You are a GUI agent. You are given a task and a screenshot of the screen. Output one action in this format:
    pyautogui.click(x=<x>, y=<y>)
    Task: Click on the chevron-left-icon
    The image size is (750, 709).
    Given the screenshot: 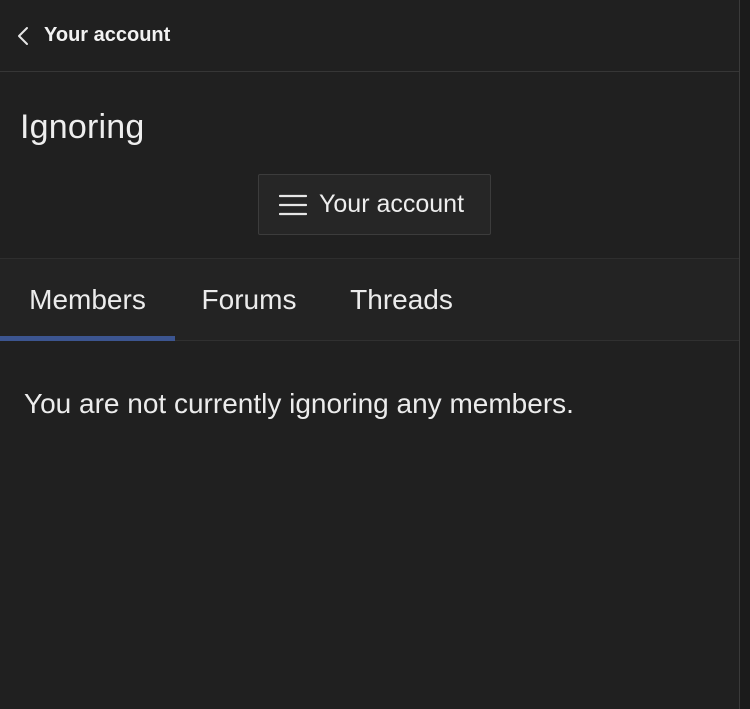 What is the action you would take?
    pyautogui.click(x=24, y=36)
    